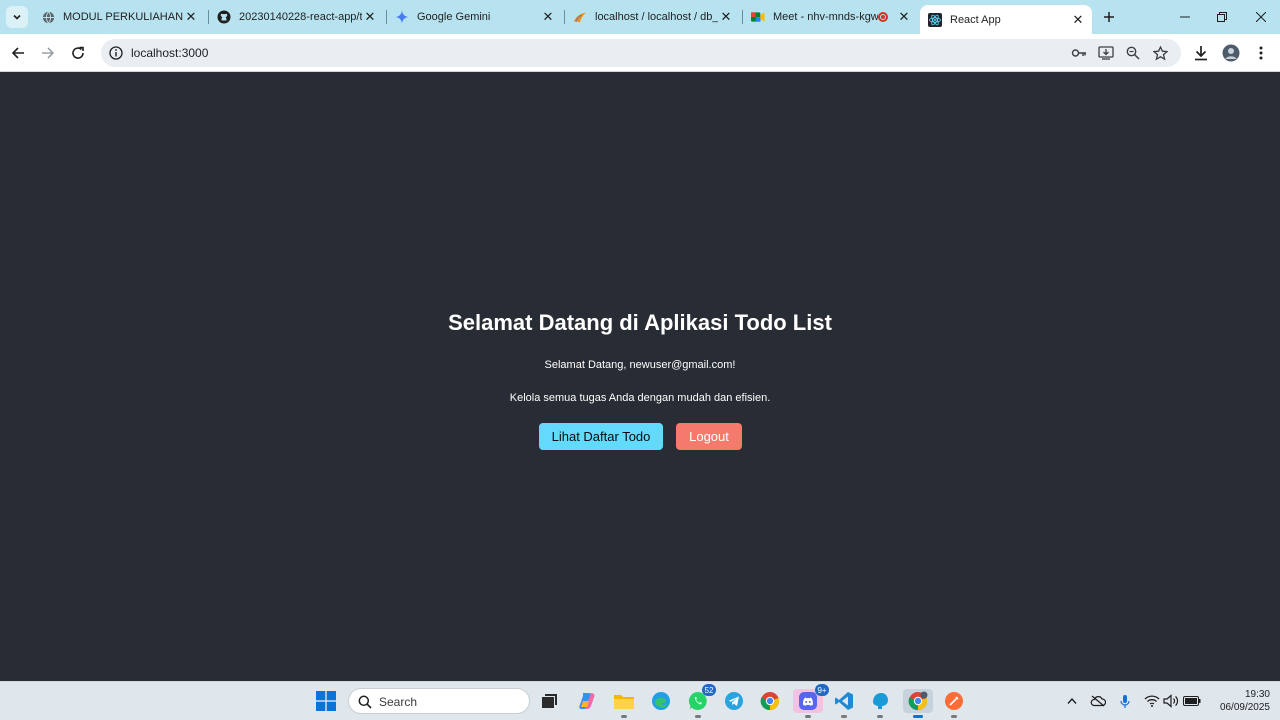 The image size is (1280, 720). What do you see at coordinates (1171, 701) in the screenshot?
I see `volume-icon` at bounding box center [1171, 701].